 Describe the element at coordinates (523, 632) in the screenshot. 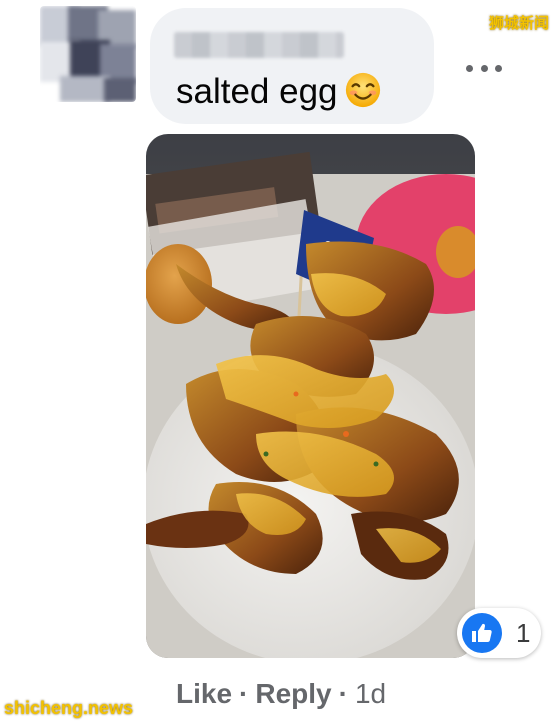

I see `reaction-count: 1` at that location.